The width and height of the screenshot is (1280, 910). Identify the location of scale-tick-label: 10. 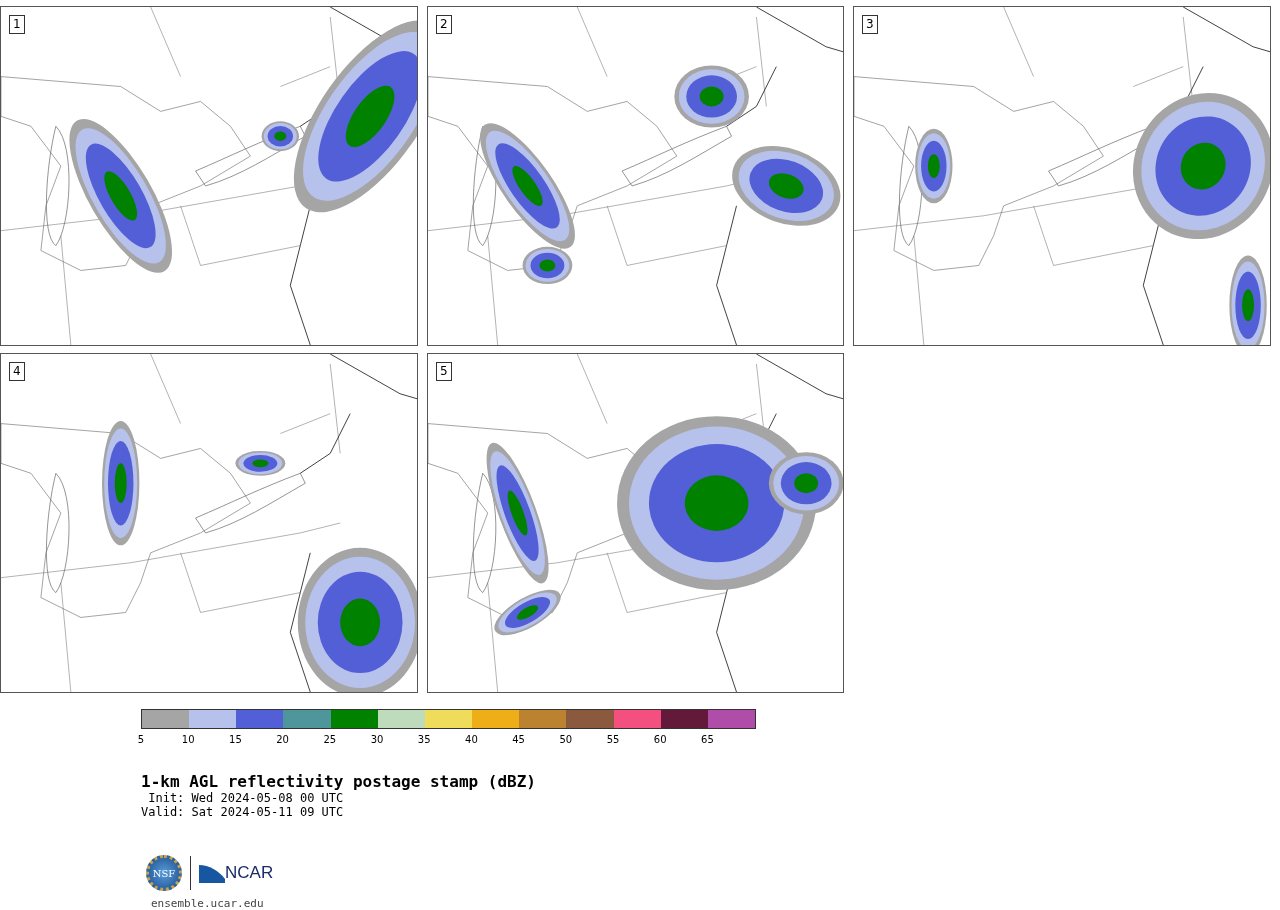
(188, 739).